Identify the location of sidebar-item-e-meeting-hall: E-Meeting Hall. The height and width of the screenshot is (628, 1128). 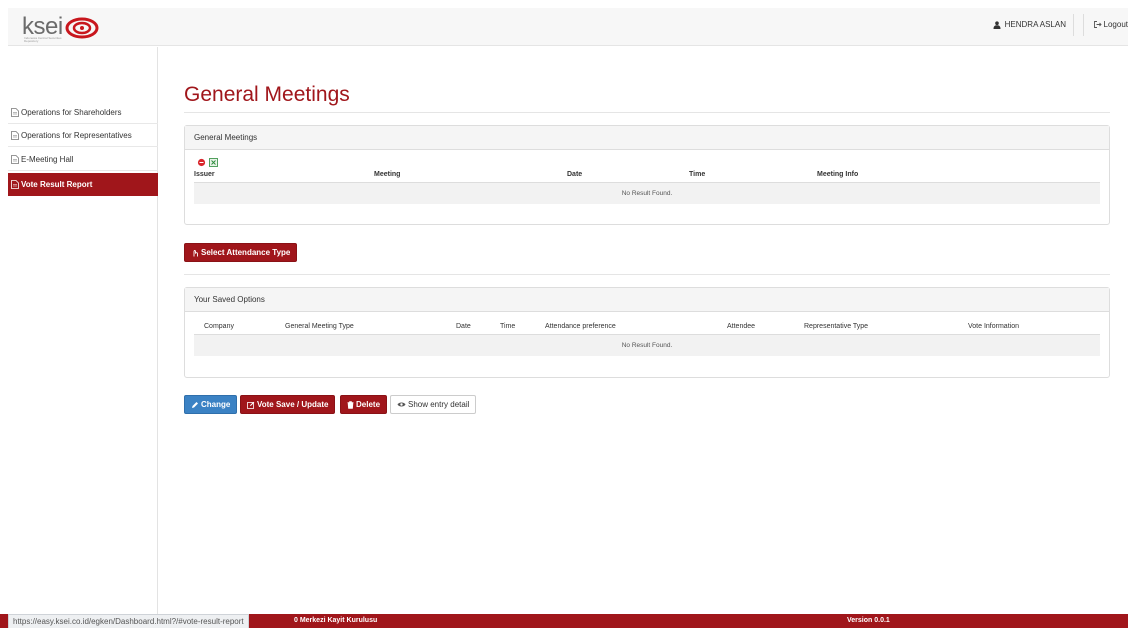
(83, 159).